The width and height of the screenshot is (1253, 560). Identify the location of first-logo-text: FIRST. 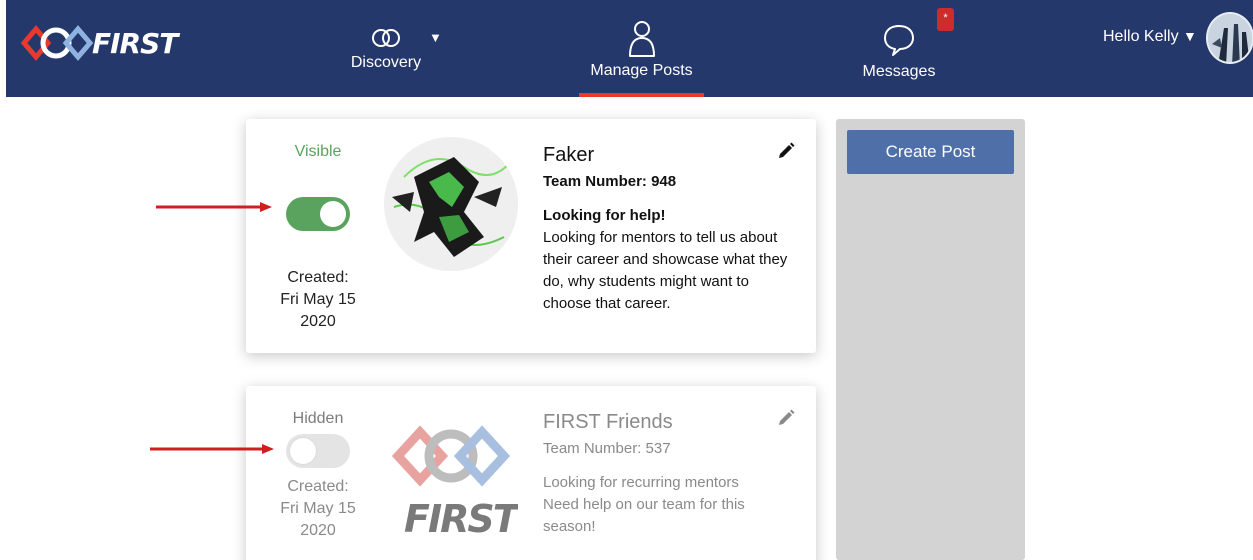
(135, 43).